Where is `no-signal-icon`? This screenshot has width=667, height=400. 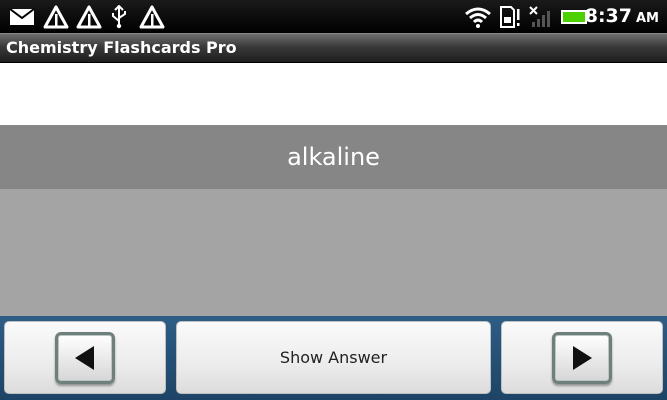
no-signal-icon is located at coordinates (541, 16).